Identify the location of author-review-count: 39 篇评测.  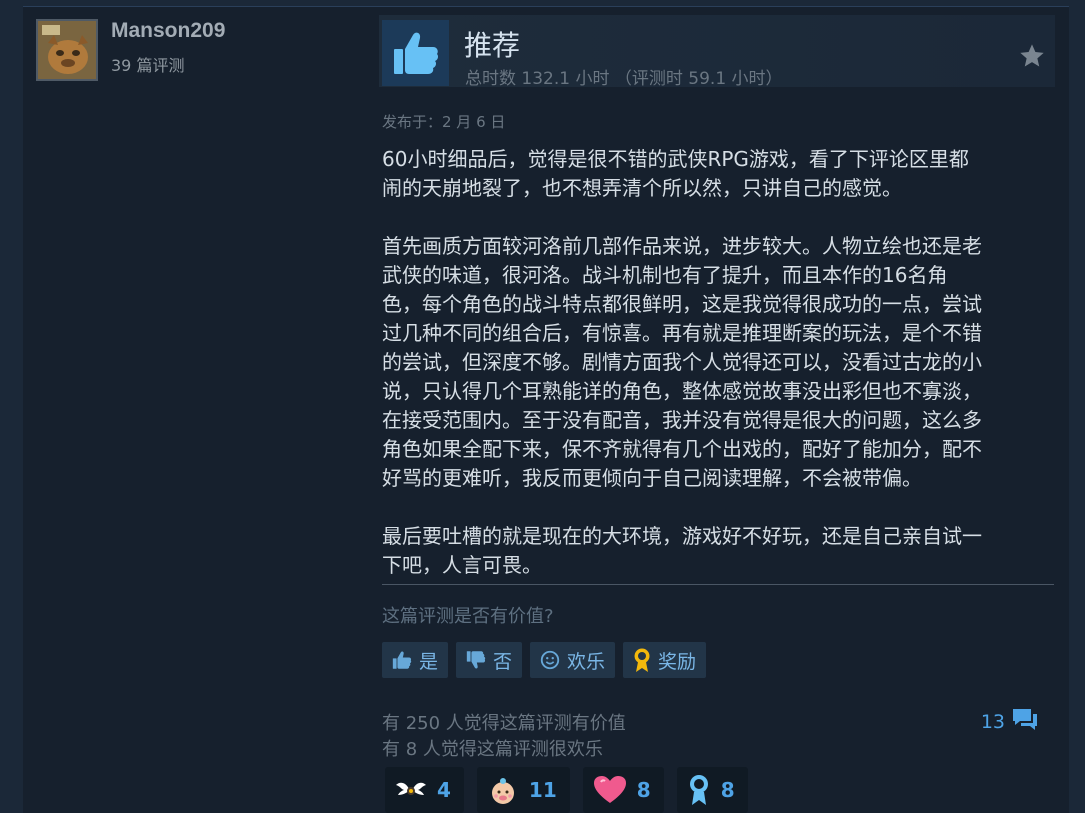
(147, 64).